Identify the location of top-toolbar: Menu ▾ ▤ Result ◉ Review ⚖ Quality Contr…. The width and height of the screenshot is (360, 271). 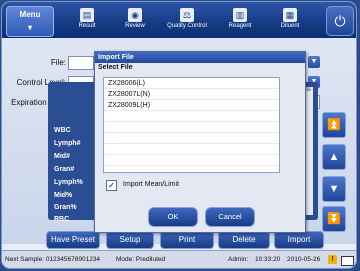
(179, 20).